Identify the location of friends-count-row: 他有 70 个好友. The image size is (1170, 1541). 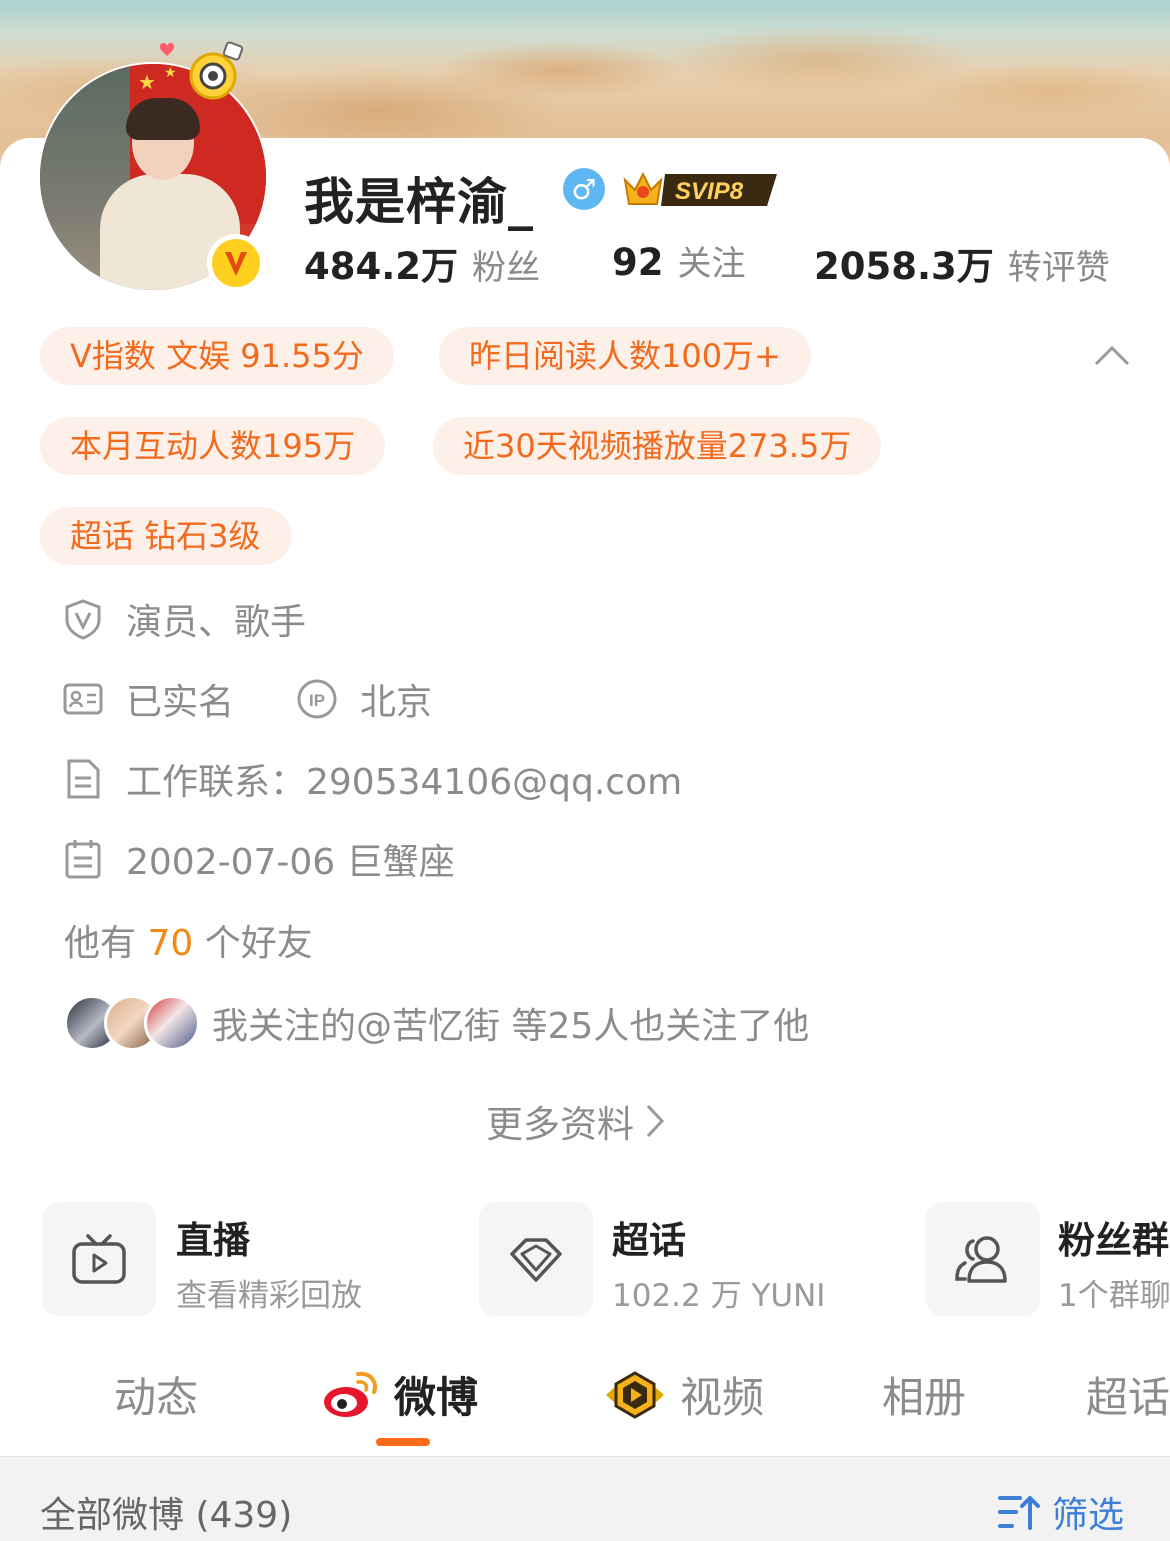
(188, 940).